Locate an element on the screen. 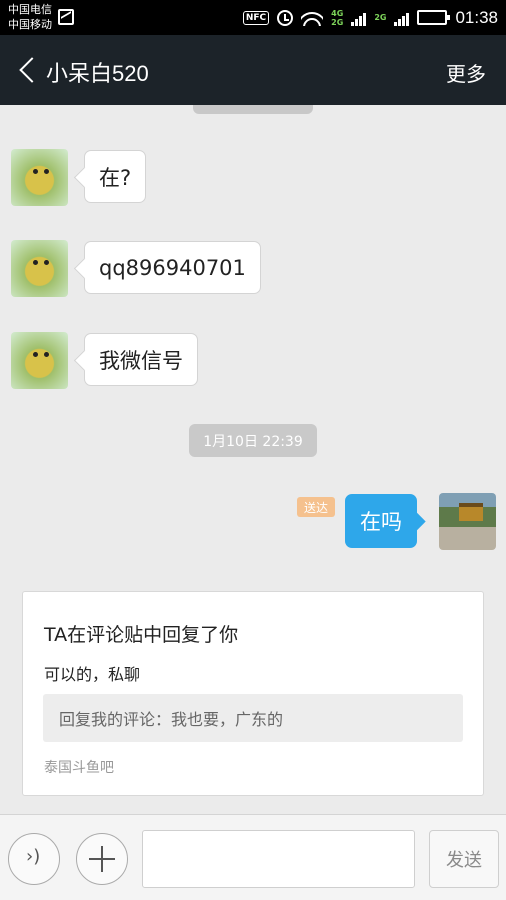 This screenshot has height=900, width=506. network-2g-icon: 2G is located at coordinates (380, 17).